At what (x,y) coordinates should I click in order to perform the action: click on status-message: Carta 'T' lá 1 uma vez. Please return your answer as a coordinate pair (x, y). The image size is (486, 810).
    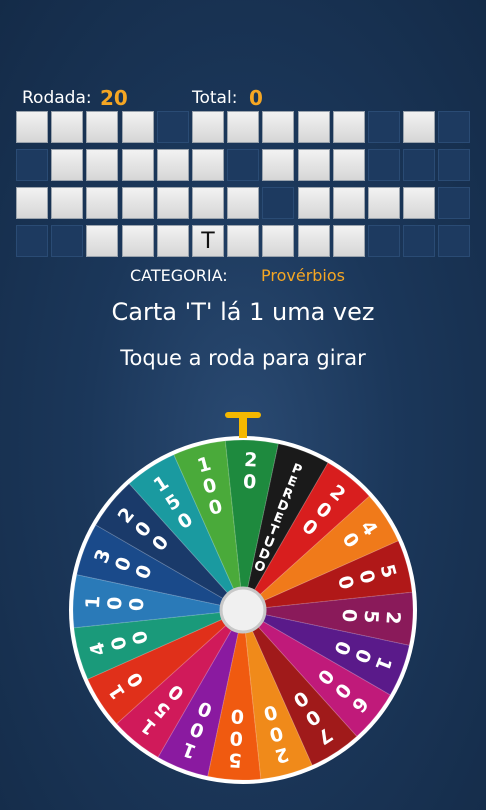
    Looking at the image, I should click on (243, 312).